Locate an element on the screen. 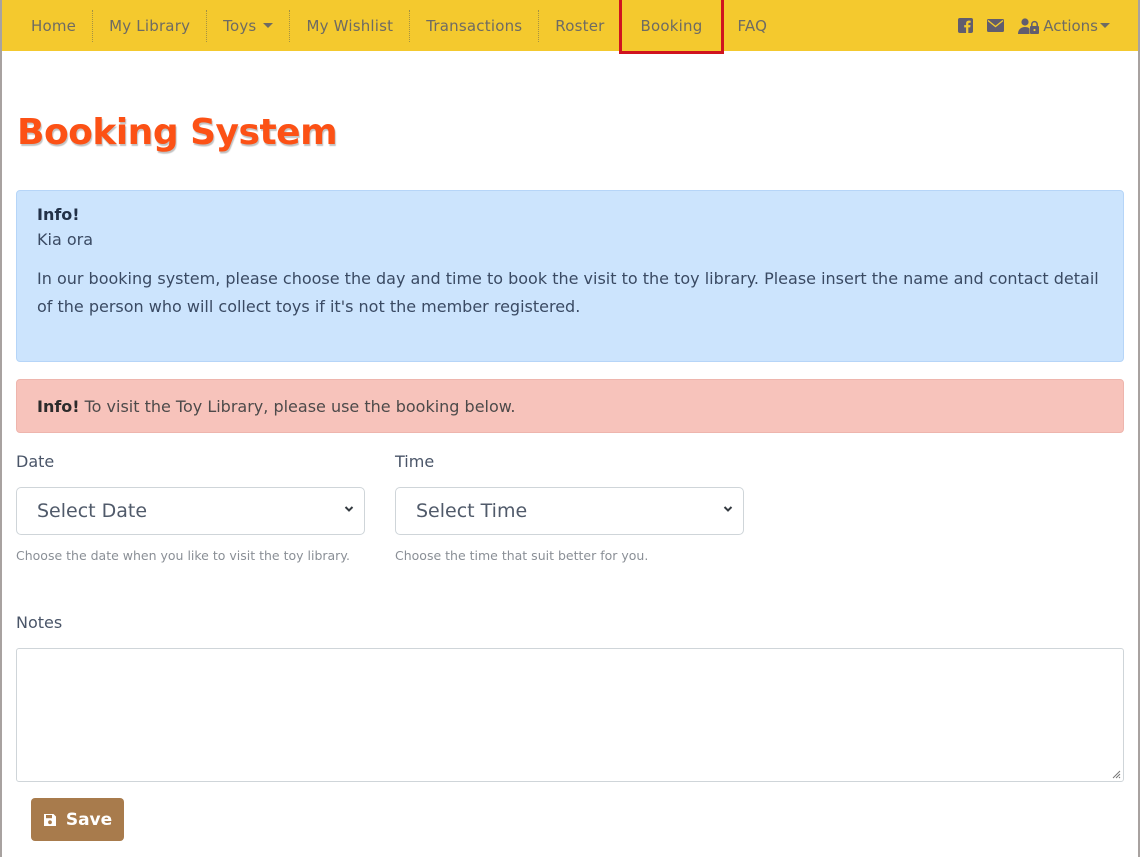 This screenshot has width=1140, height=857. nav-item-label: FAQ is located at coordinates (752, 25).